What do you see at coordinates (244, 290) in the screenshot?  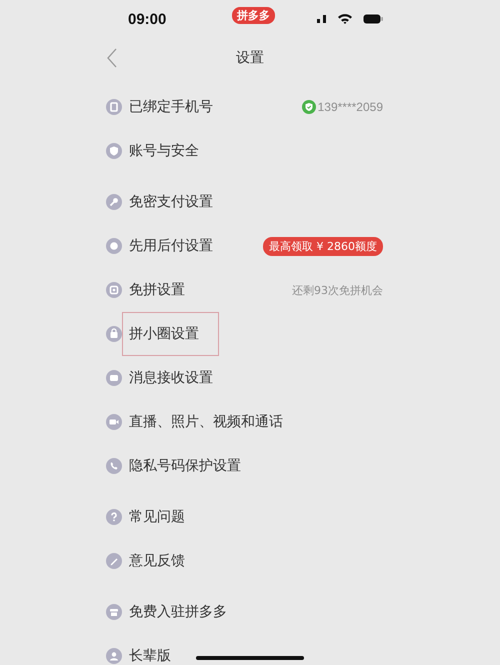 I see `settings-item: 免拼设置 还剩93次免拼机会` at bounding box center [244, 290].